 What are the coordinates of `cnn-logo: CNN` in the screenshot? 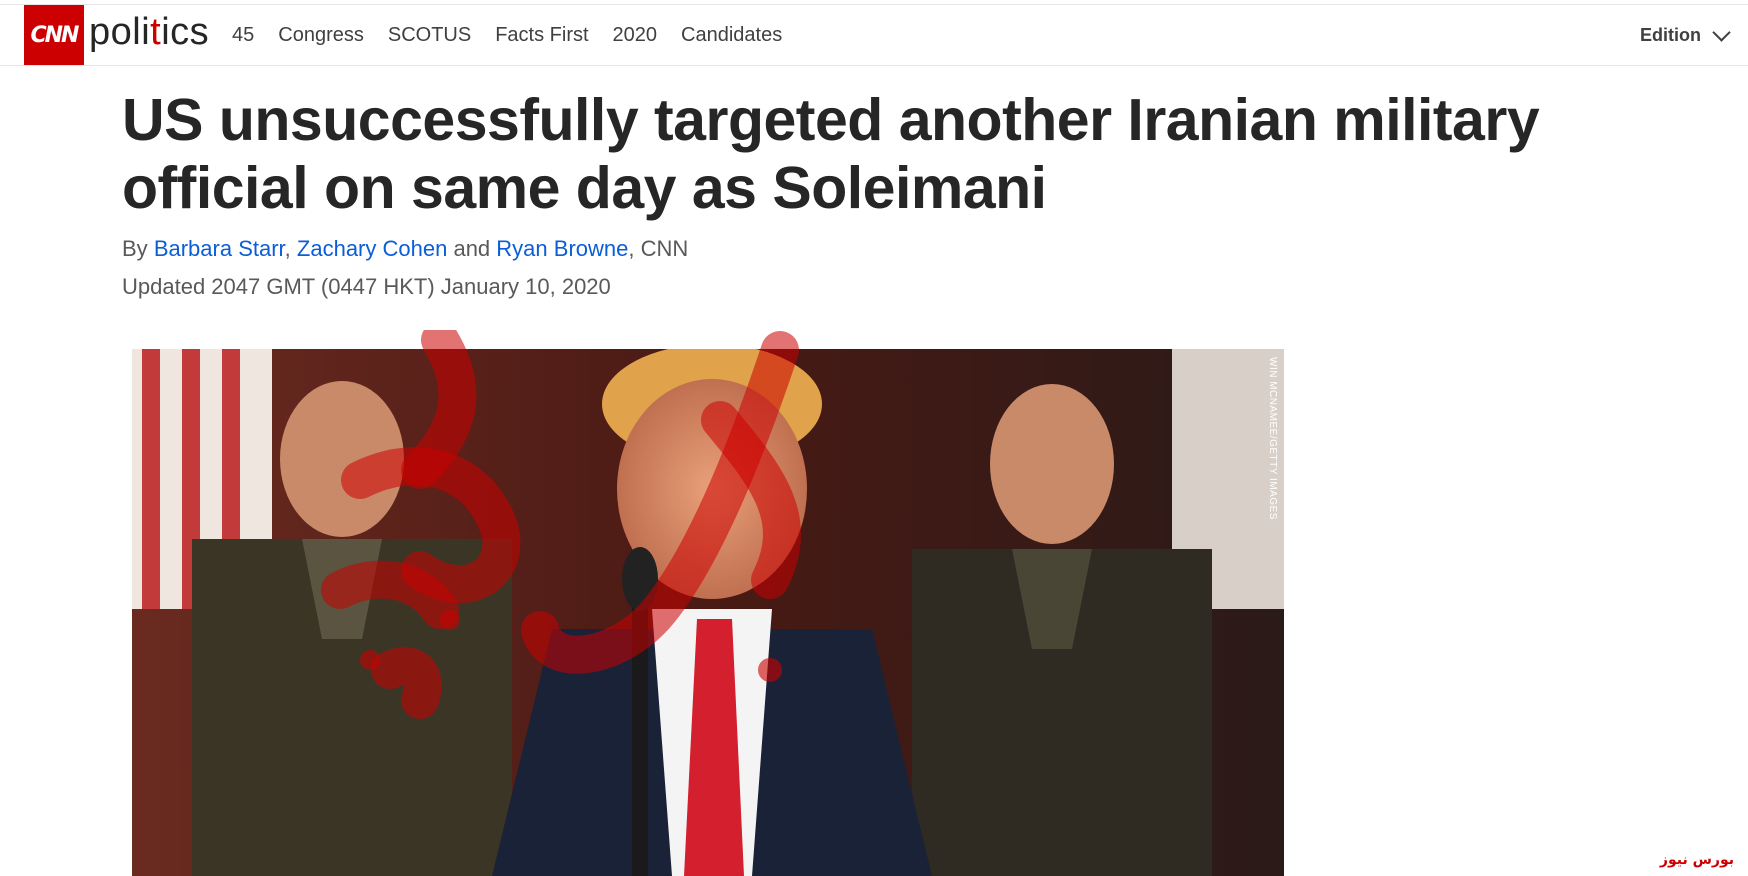 It's located at (54, 35).